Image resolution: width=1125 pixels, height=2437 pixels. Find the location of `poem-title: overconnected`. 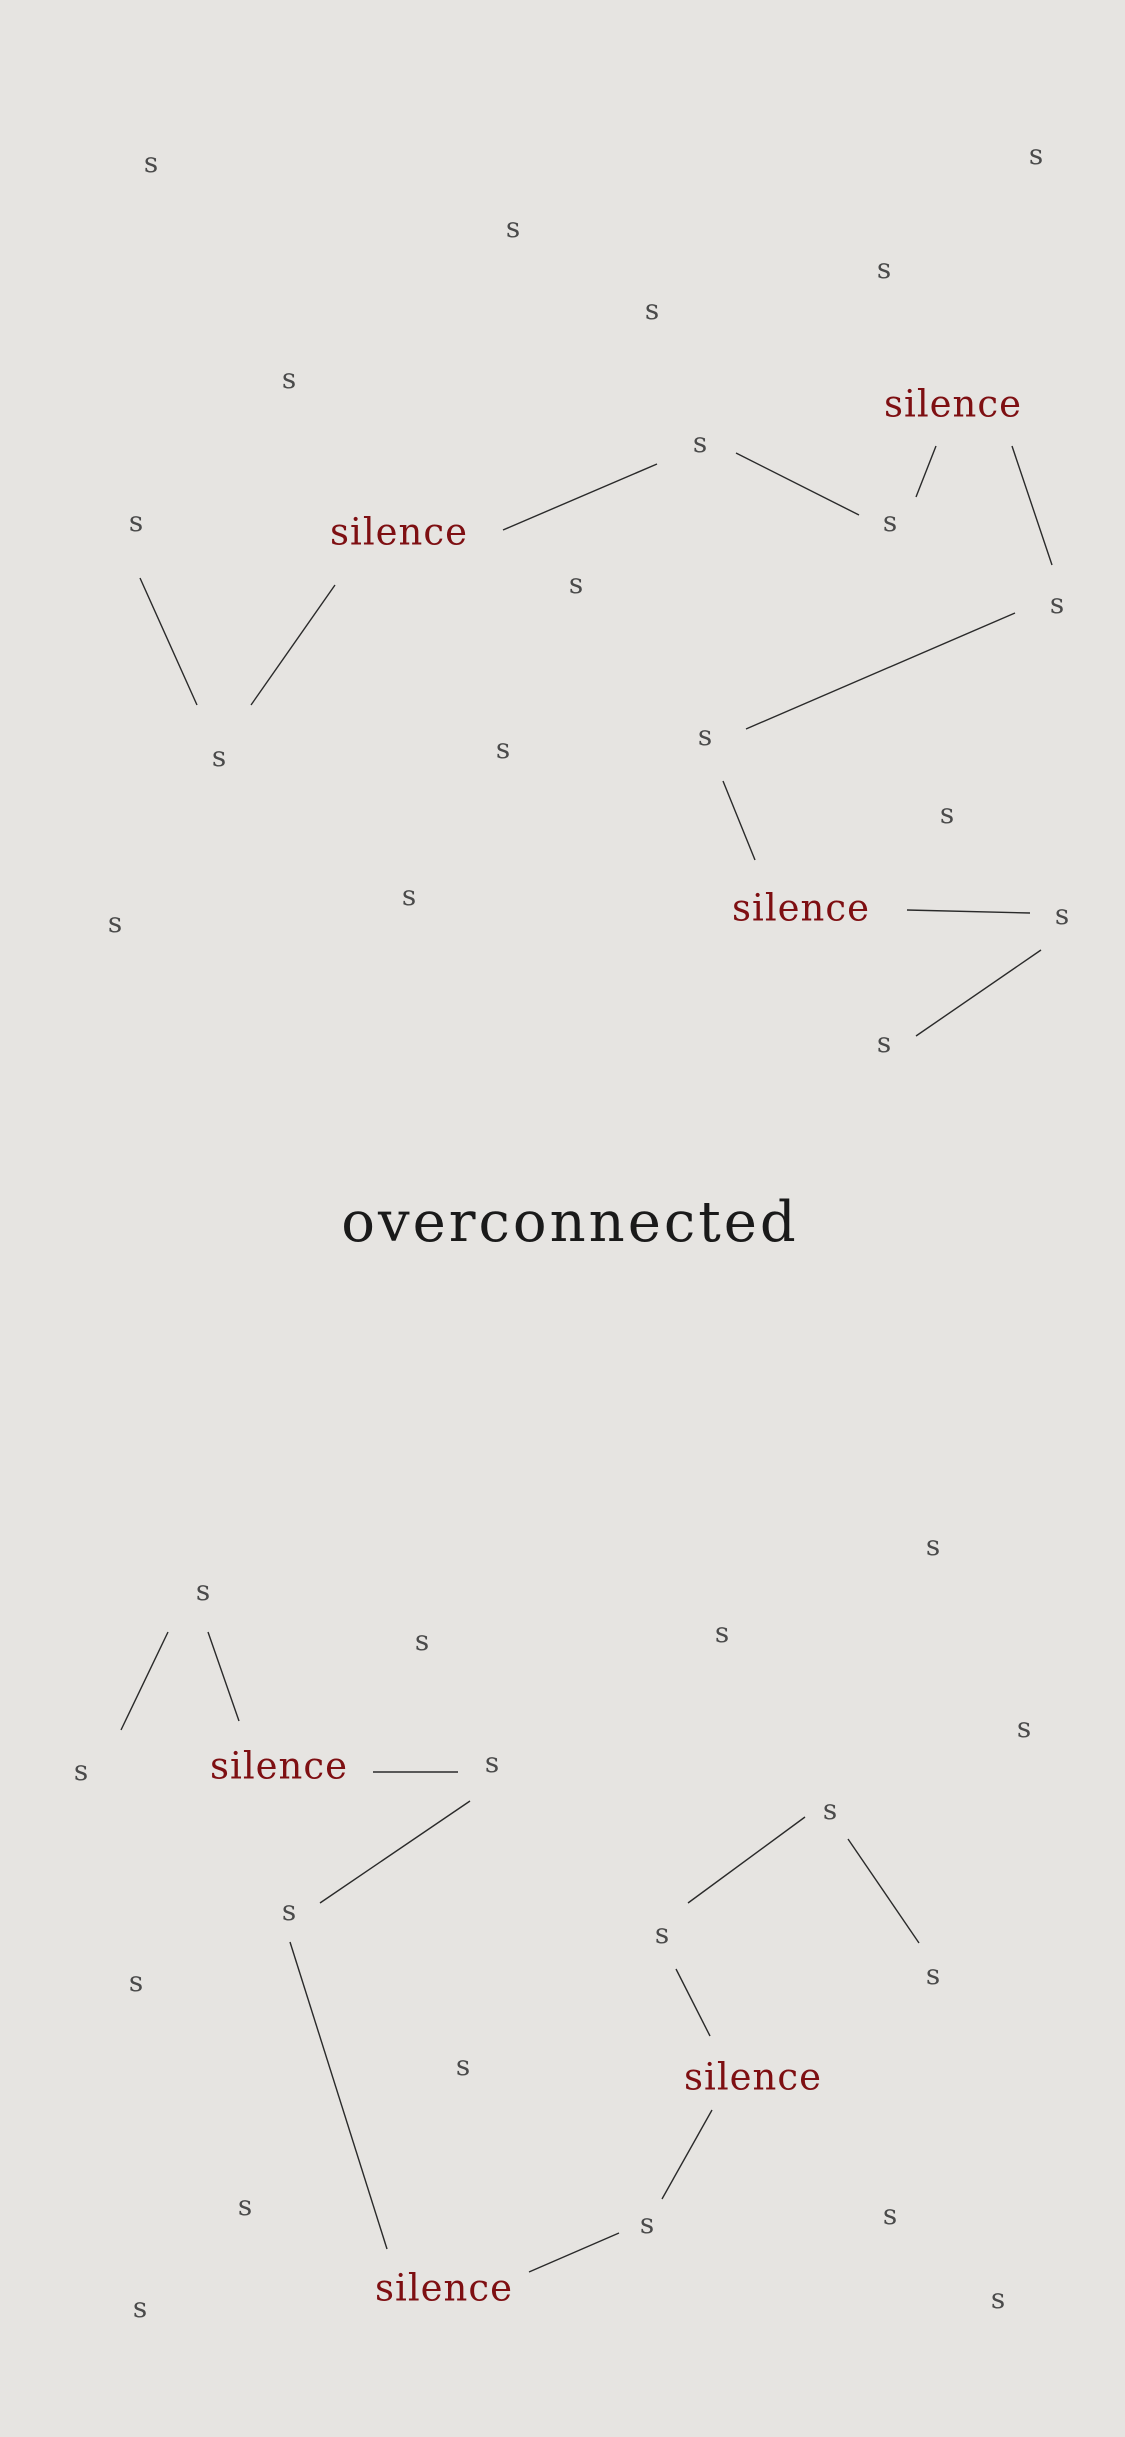

poem-title: overconnected is located at coordinates (570, 1222).